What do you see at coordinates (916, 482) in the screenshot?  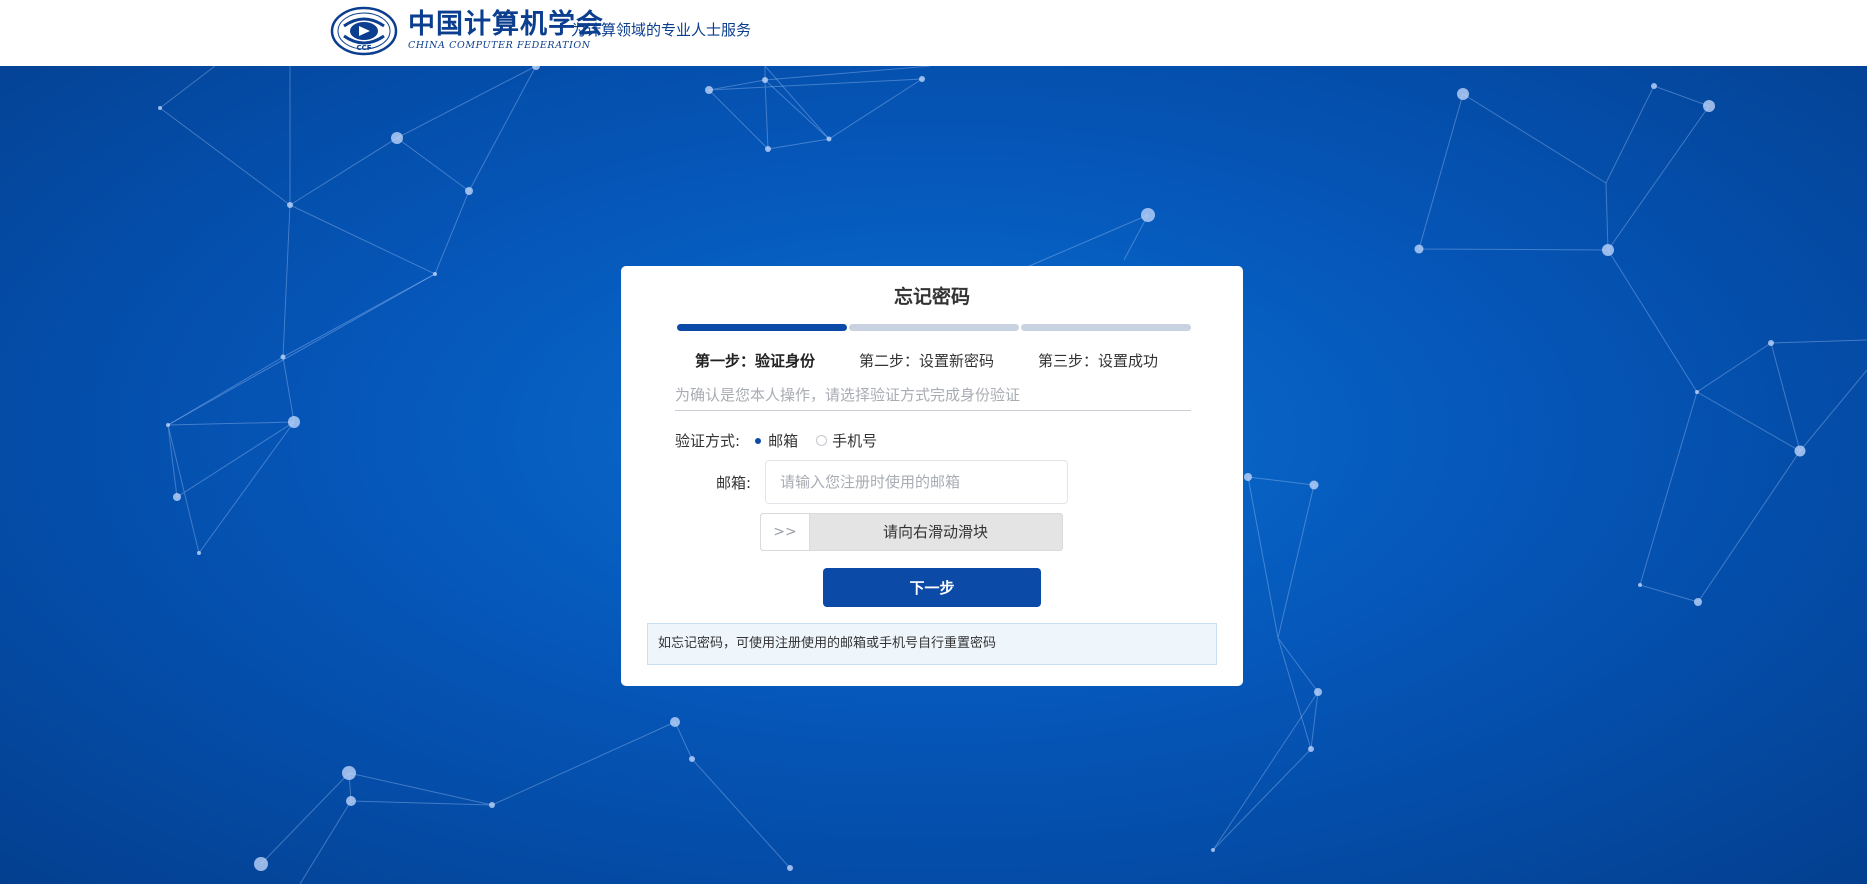 I see `email-field` at bounding box center [916, 482].